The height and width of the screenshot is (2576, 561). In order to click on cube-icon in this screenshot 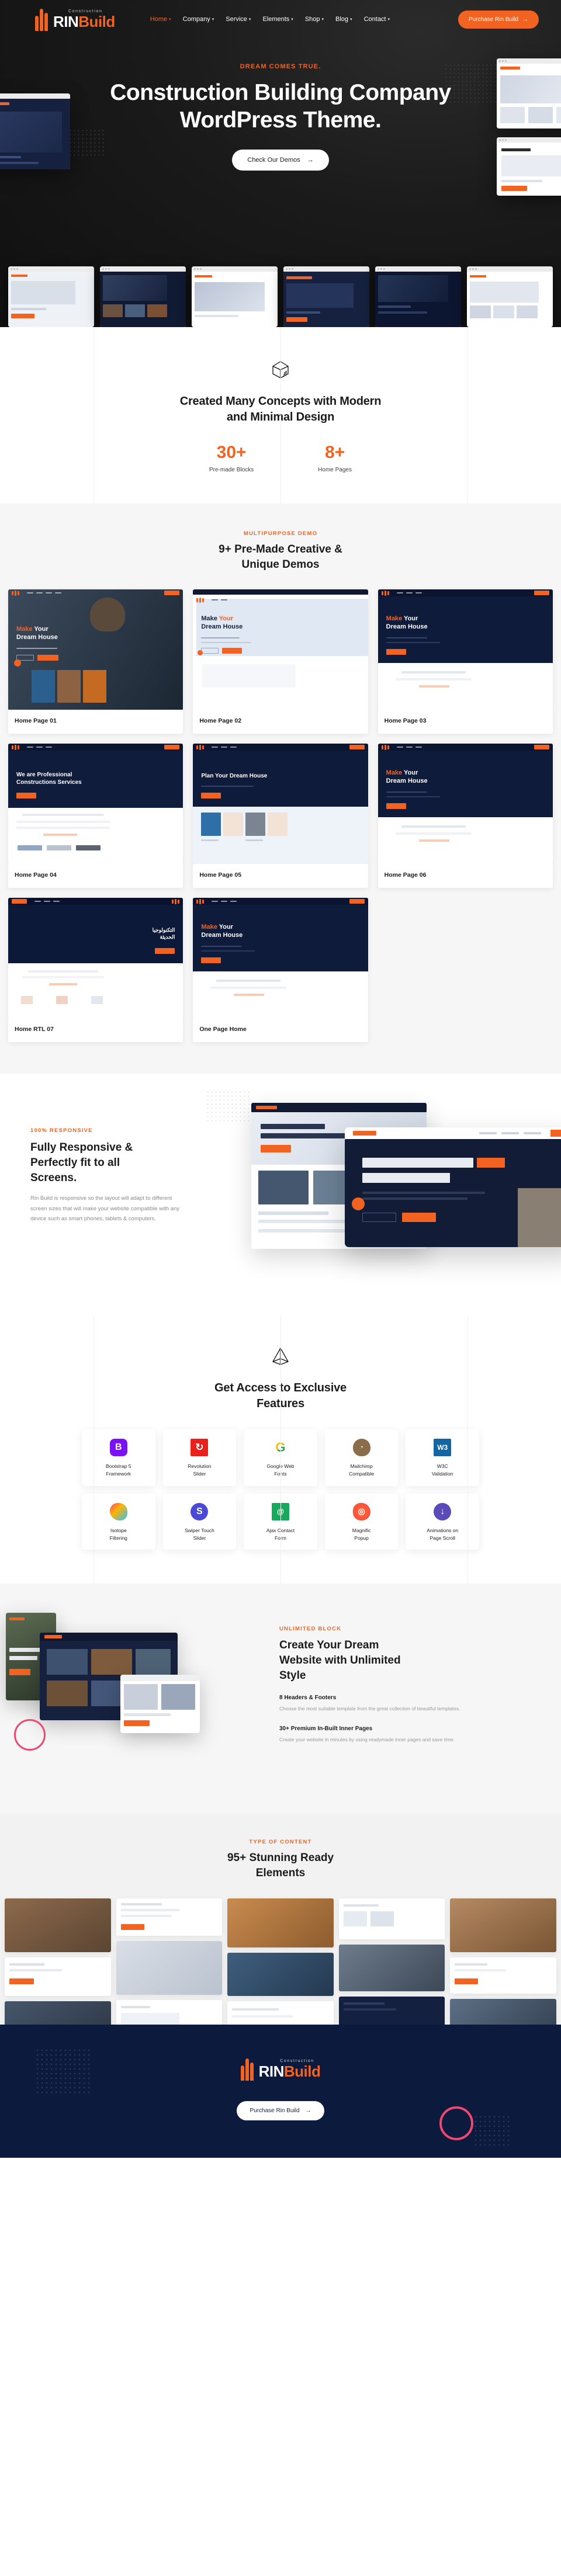, I will do `click(280, 370)`.